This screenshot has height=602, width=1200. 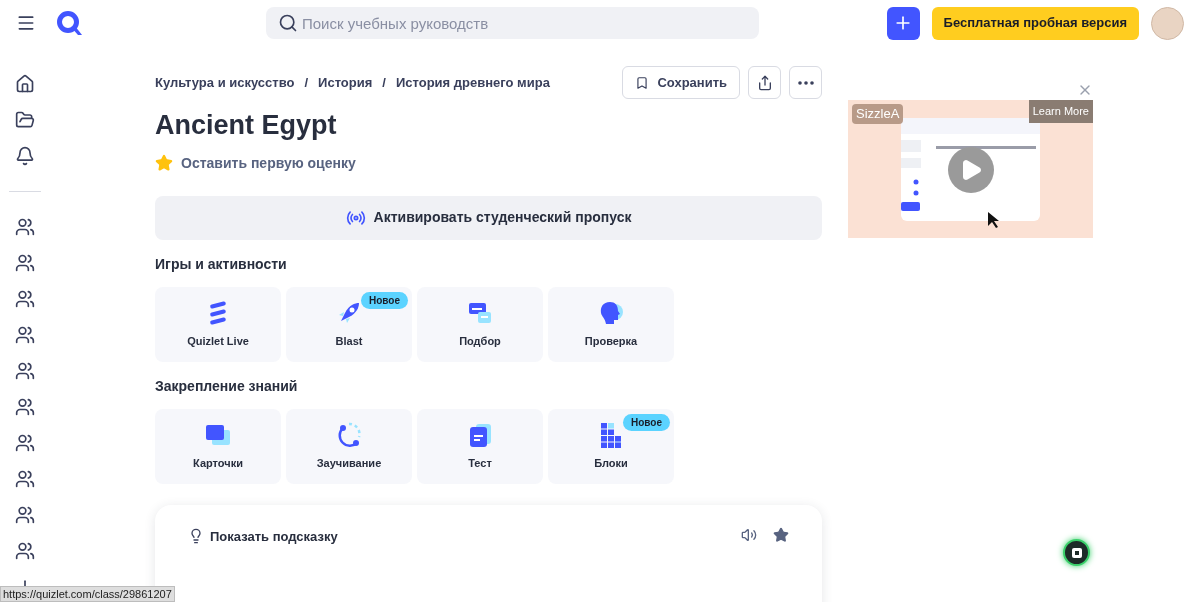 I want to click on activity-card: Blast Новое, so click(x=349, y=324).